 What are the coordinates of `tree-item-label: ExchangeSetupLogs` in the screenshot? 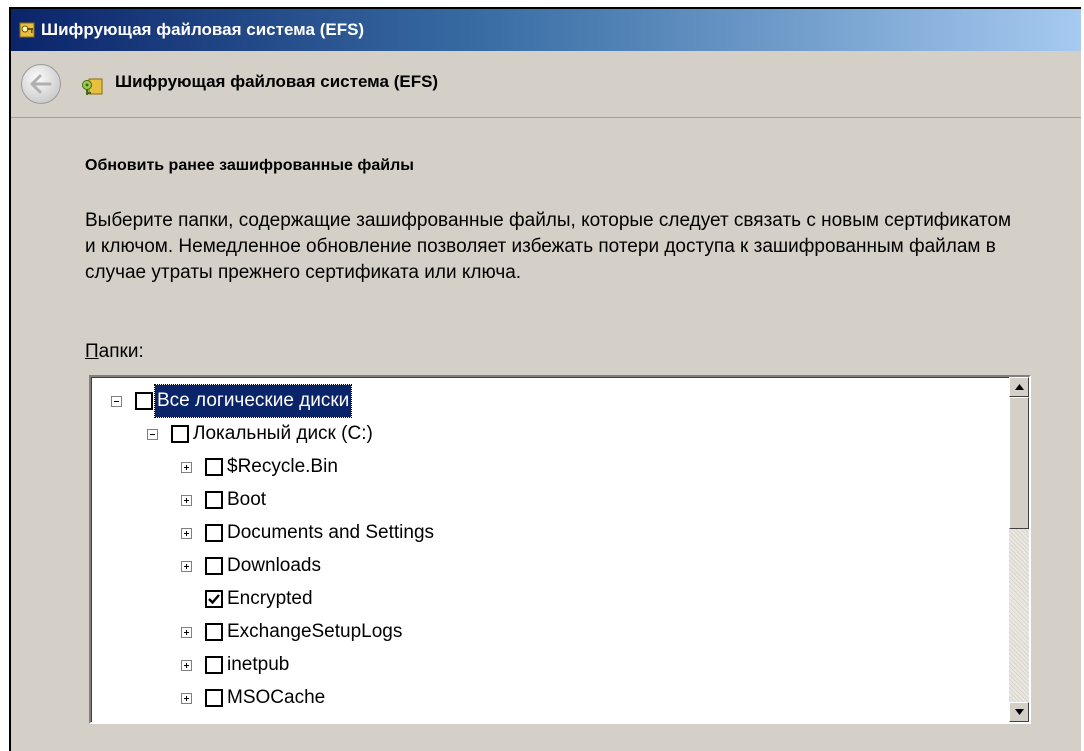 It's located at (315, 631).